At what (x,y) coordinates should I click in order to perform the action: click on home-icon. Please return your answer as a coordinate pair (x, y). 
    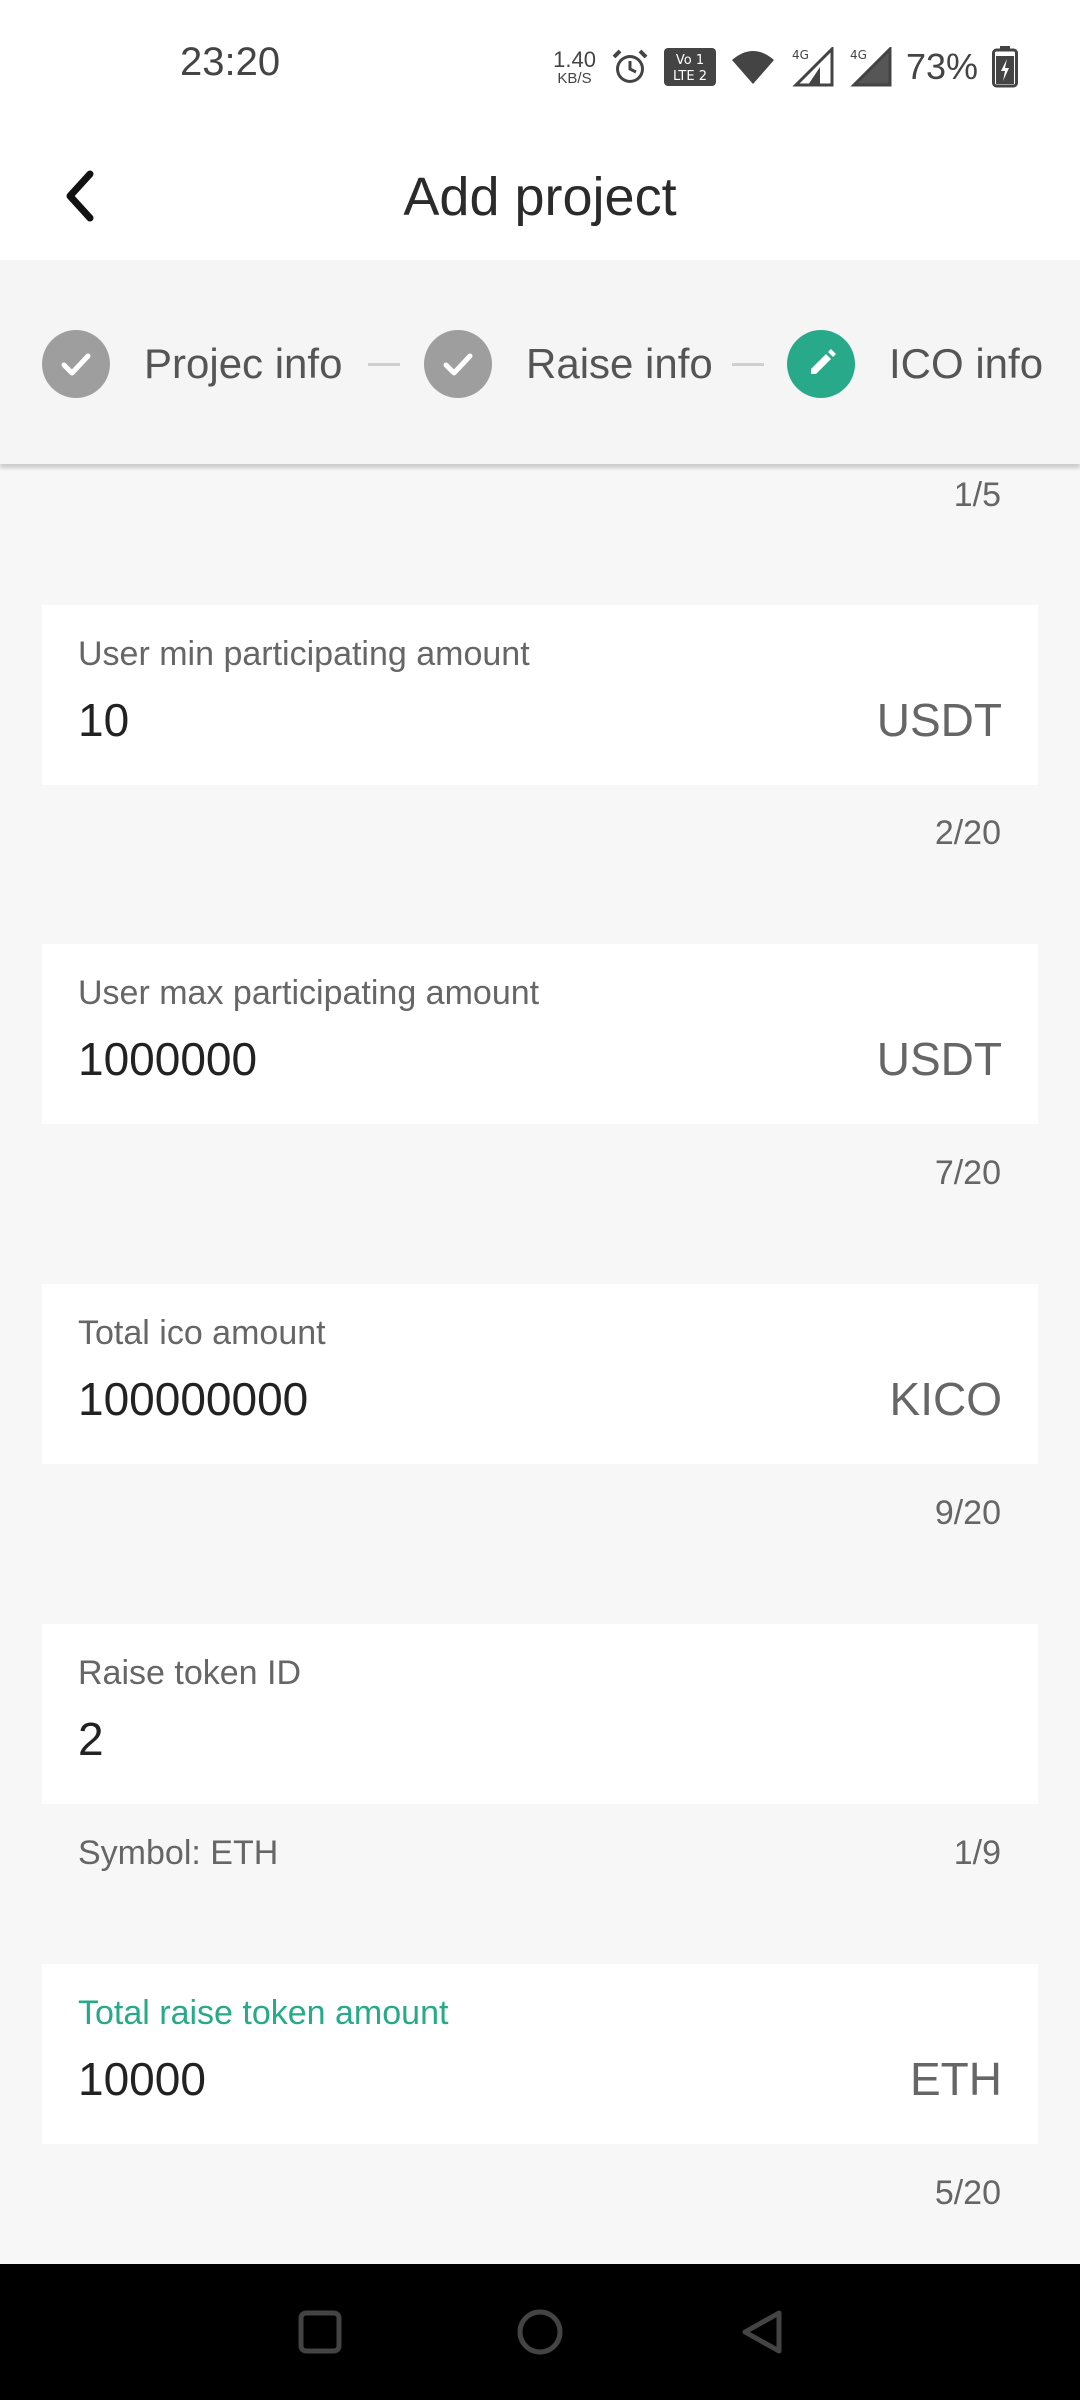
    Looking at the image, I should click on (540, 2332).